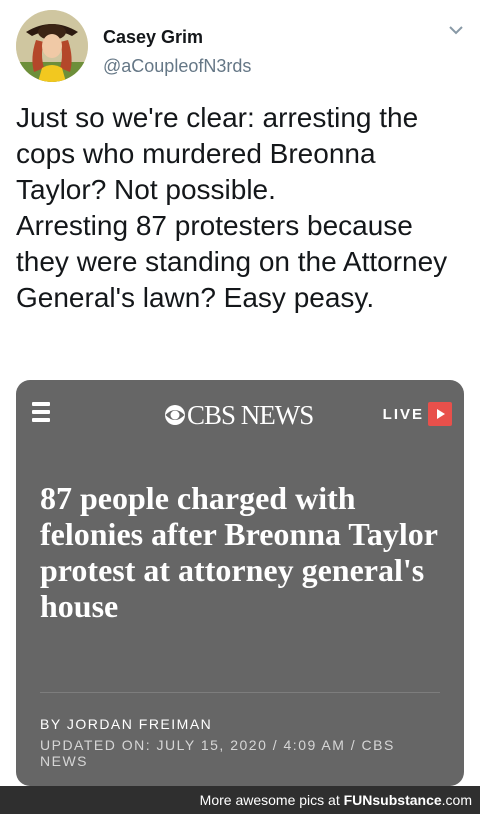 The image size is (480, 814). Describe the element at coordinates (175, 415) in the screenshot. I see `cbs-eye-icon` at that location.